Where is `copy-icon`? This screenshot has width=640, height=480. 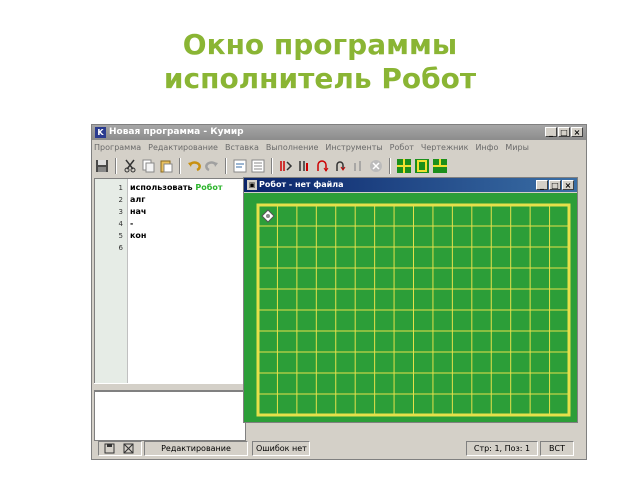 copy-icon is located at coordinates (148, 166).